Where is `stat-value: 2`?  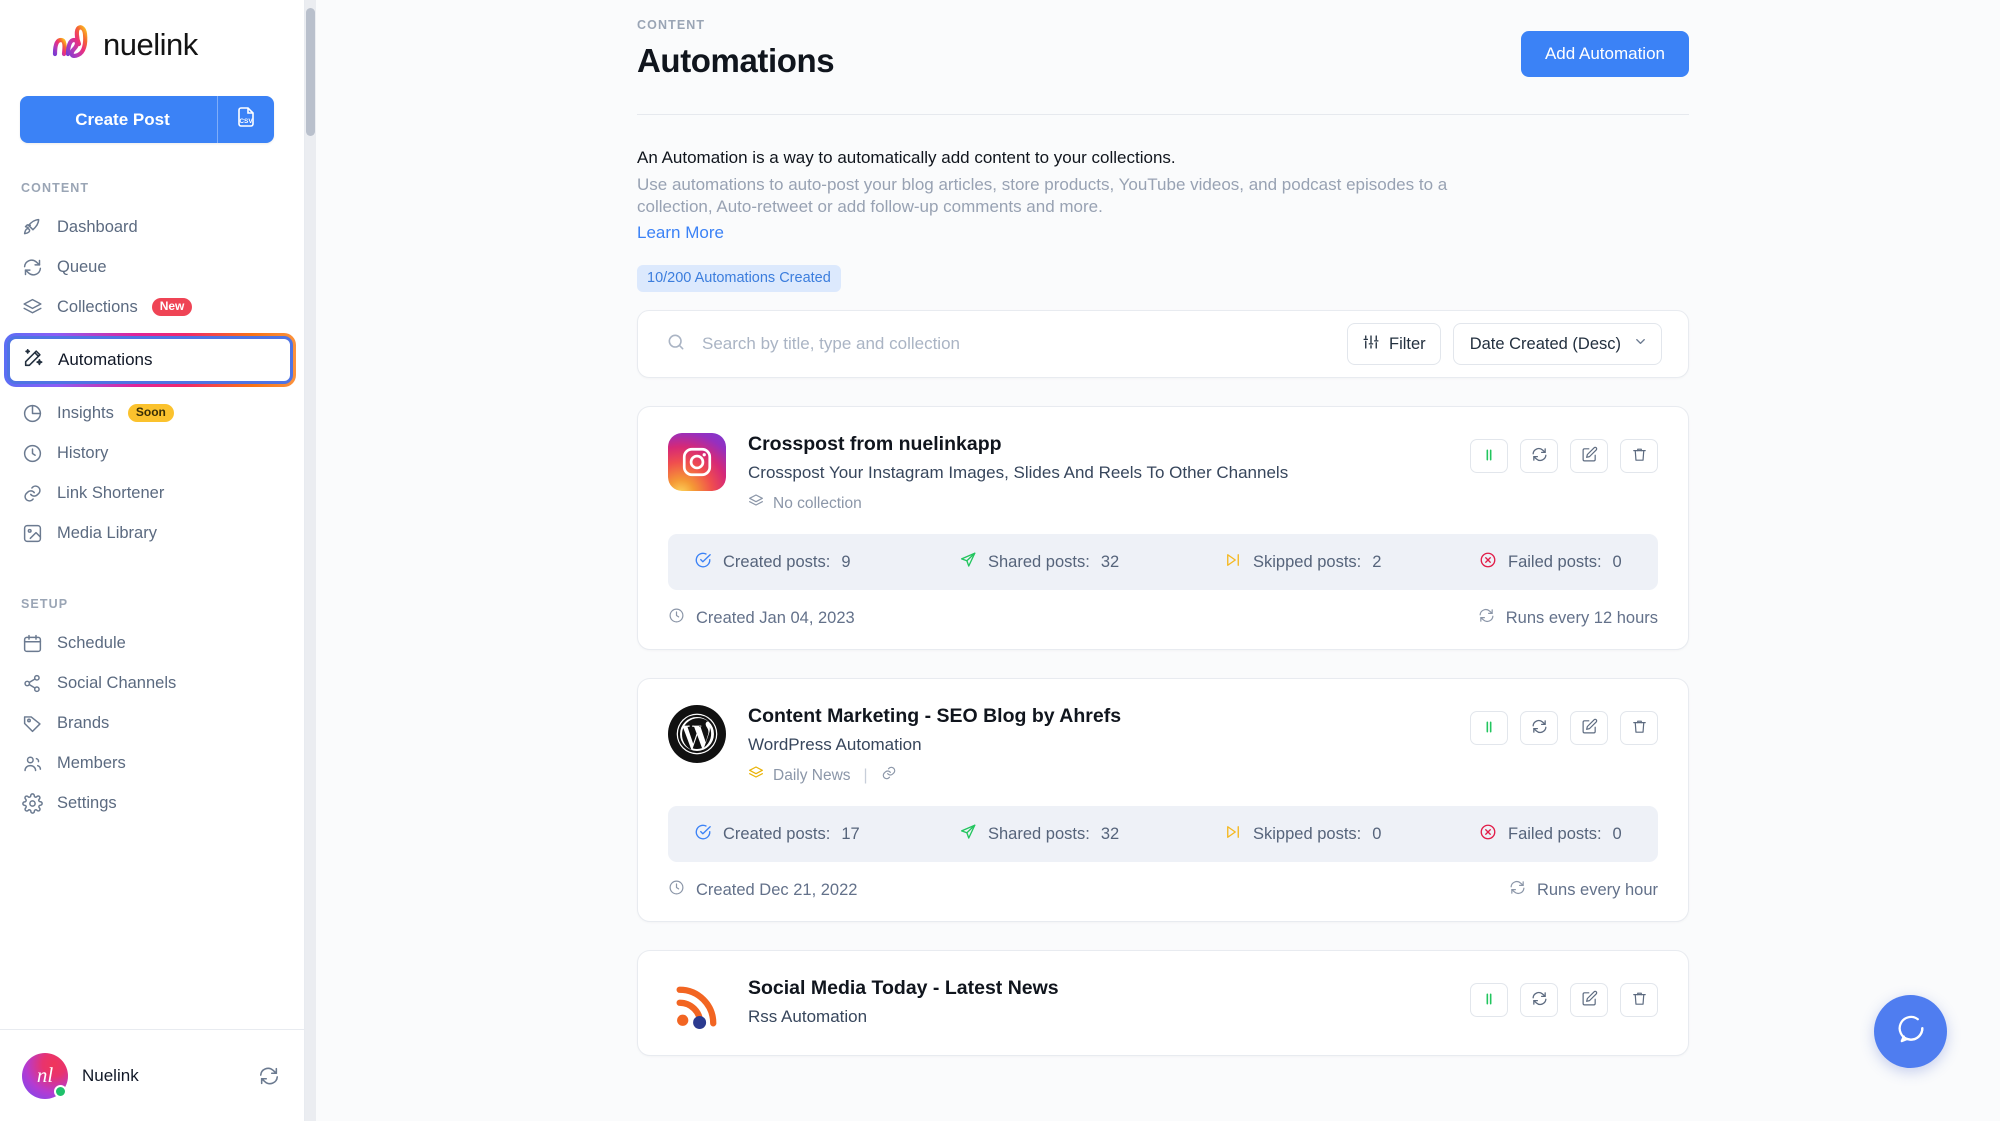
stat-value: 2 is located at coordinates (1377, 561).